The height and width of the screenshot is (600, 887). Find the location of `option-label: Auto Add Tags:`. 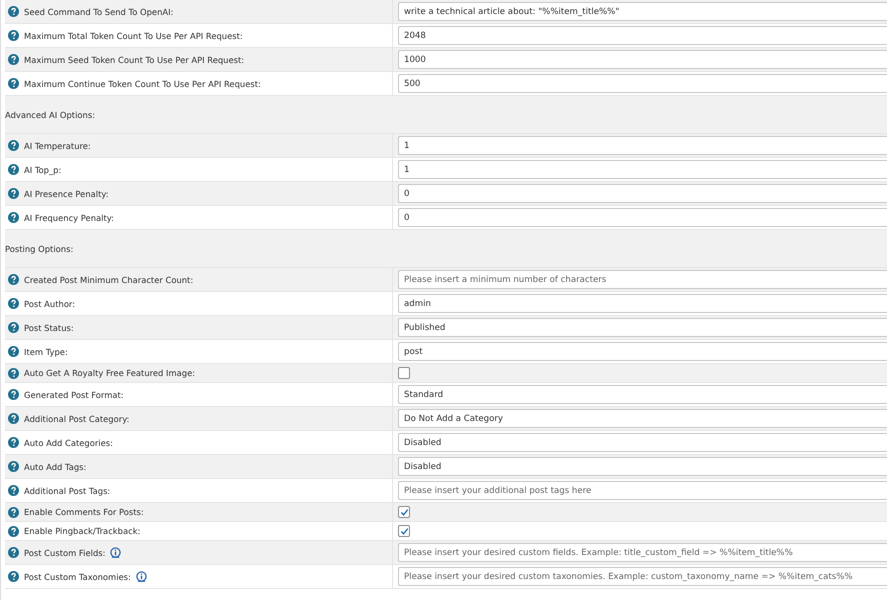

option-label: Auto Add Tags: is located at coordinates (55, 467).